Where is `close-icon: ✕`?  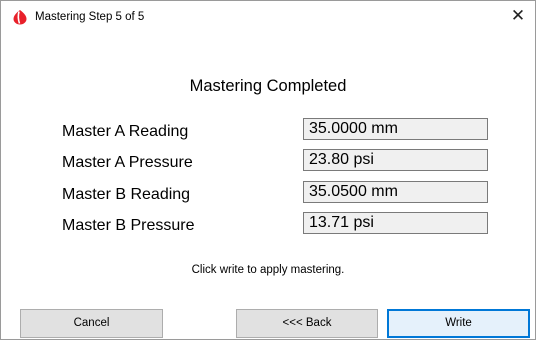
close-icon: ✕ is located at coordinates (518, 15).